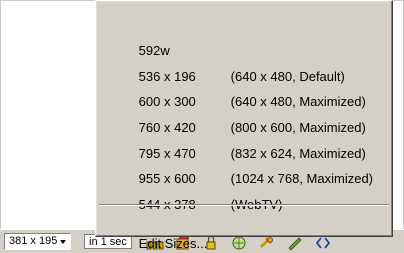 This screenshot has width=404, height=253. Describe the element at coordinates (174, 39) in the screenshot. I see `menu-item-592w: 592w` at that location.